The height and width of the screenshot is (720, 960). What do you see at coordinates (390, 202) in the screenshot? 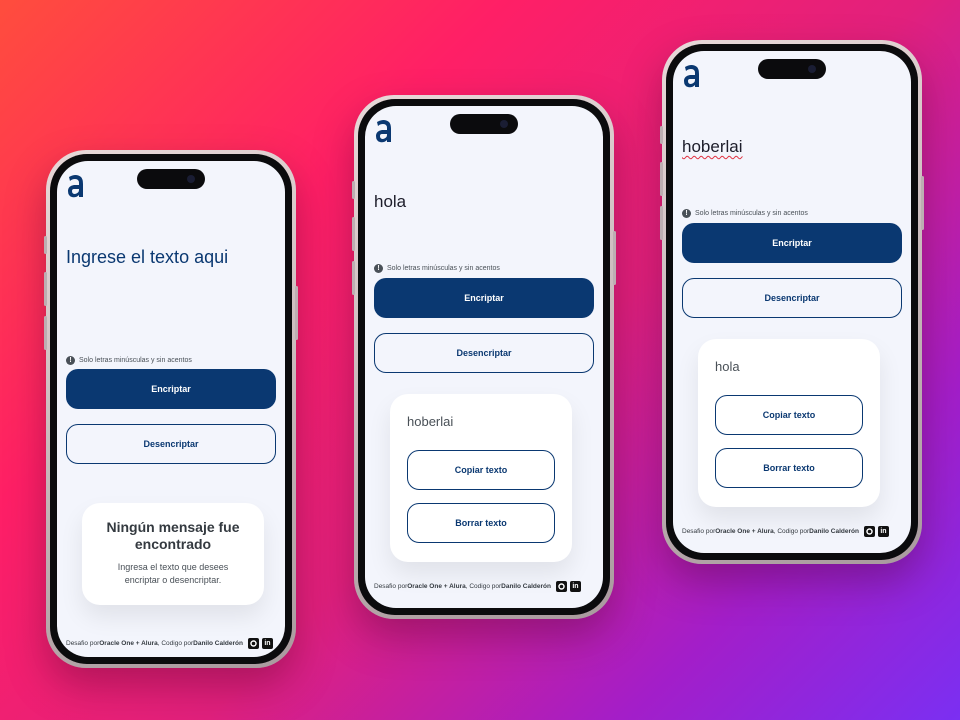
I see `text-input: hola` at bounding box center [390, 202].